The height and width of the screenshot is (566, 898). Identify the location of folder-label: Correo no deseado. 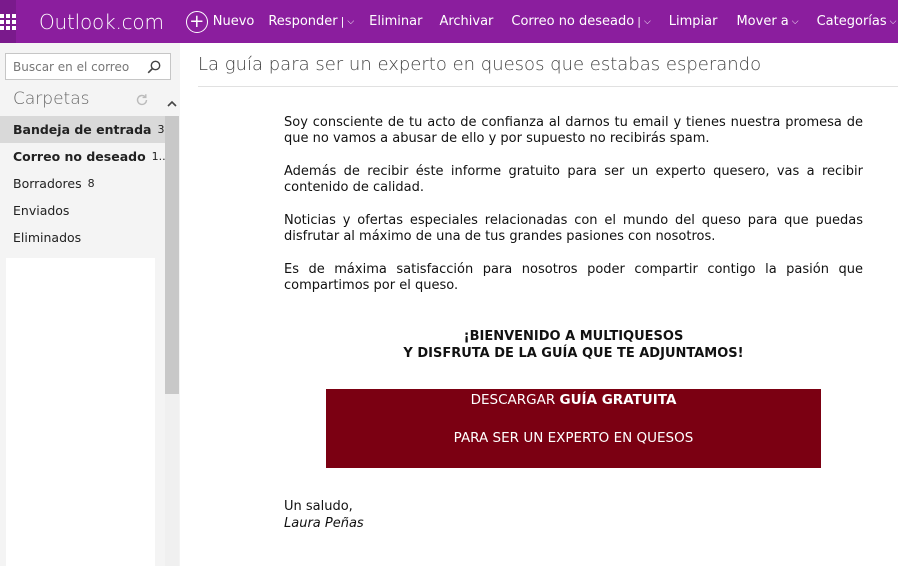
(79, 156).